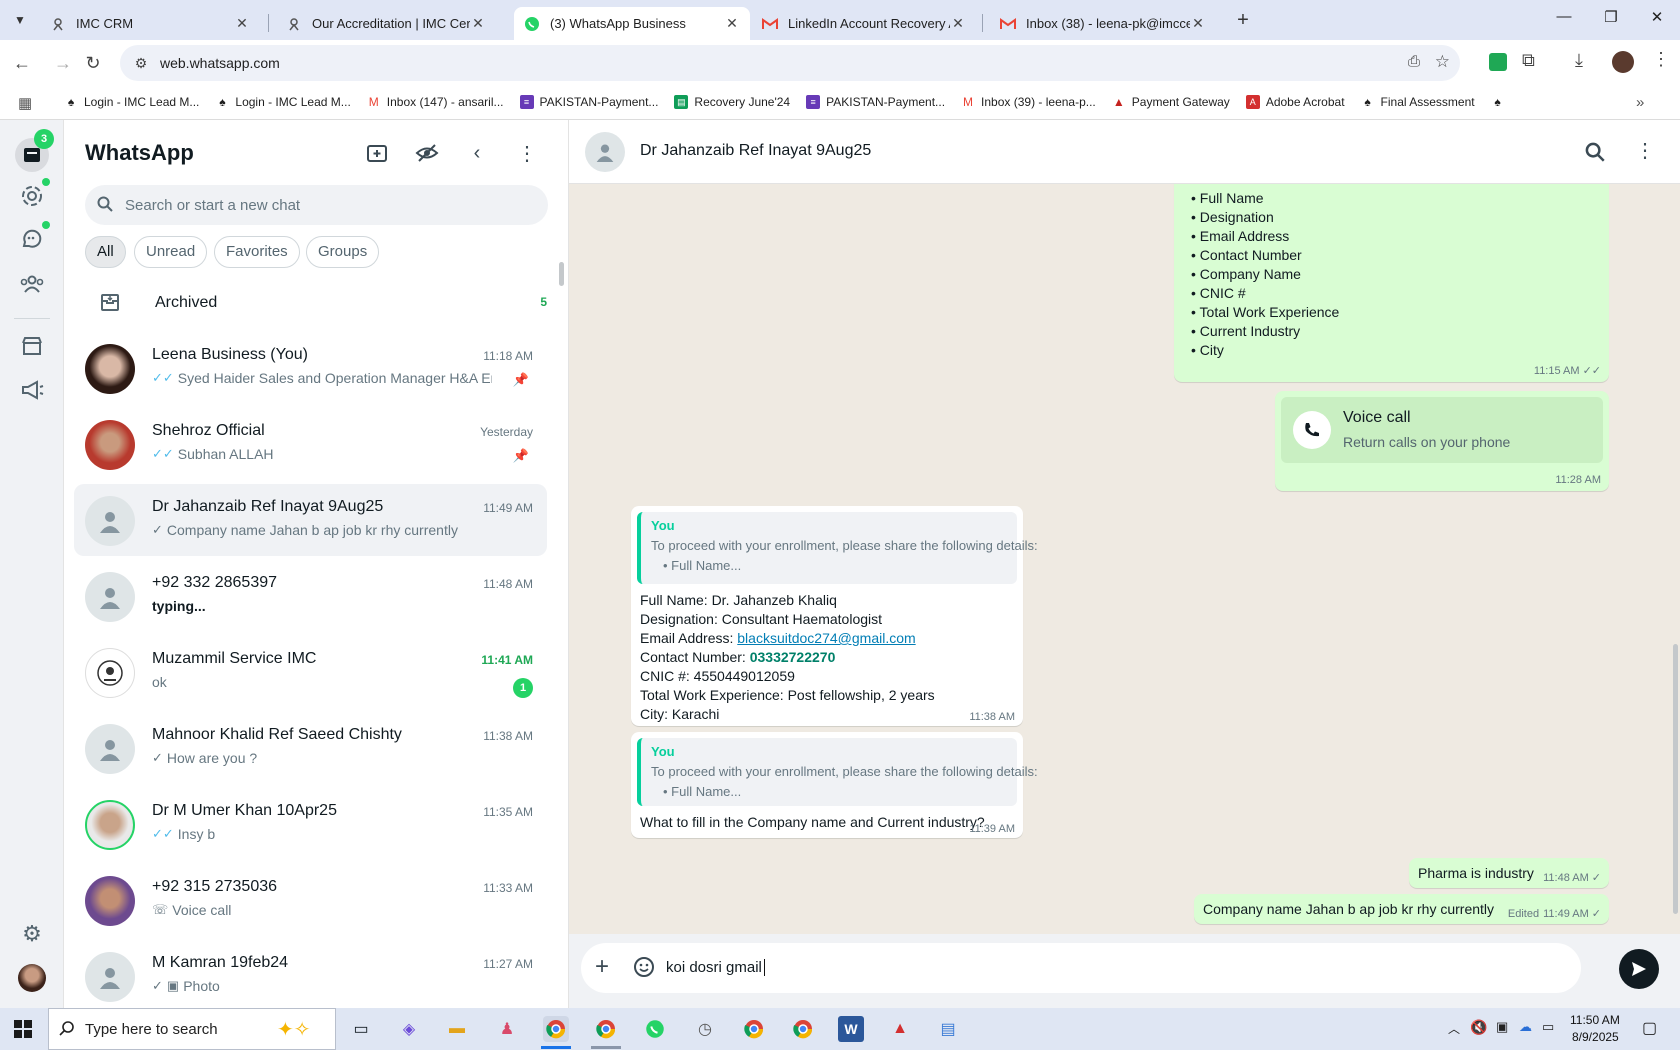  What do you see at coordinates (1579, 60) in the screenshot?
I see `downloads-icon: ⤓` at bounding box center [1579, 60].